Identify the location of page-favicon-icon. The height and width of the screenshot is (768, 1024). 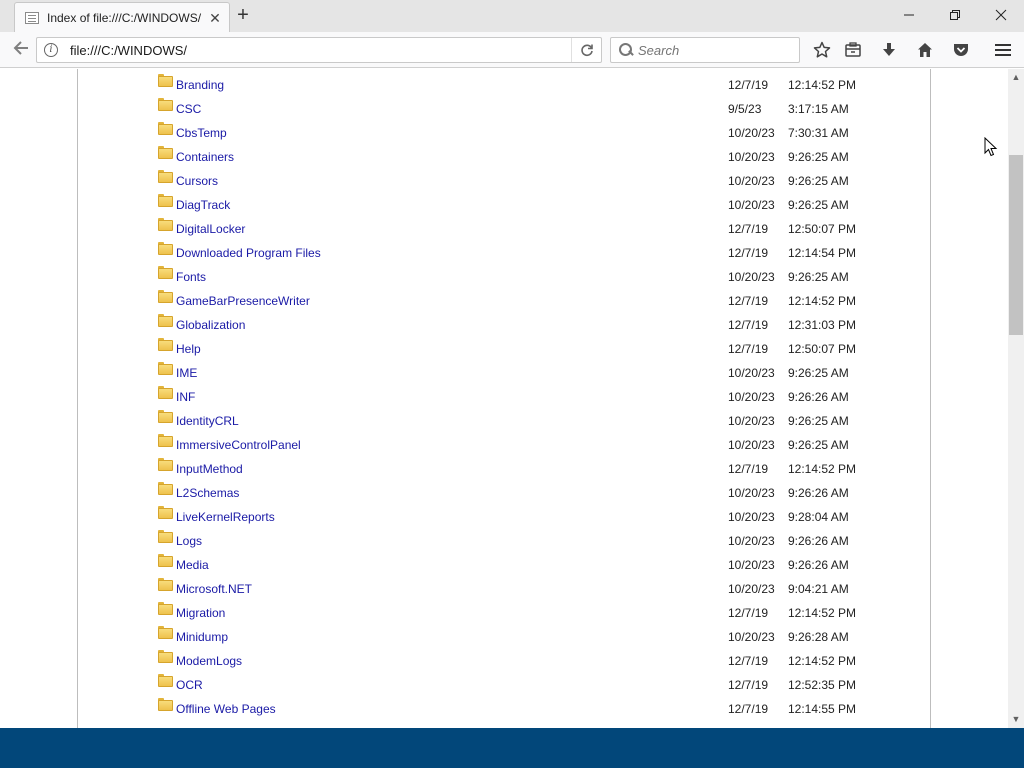
(32, 17).